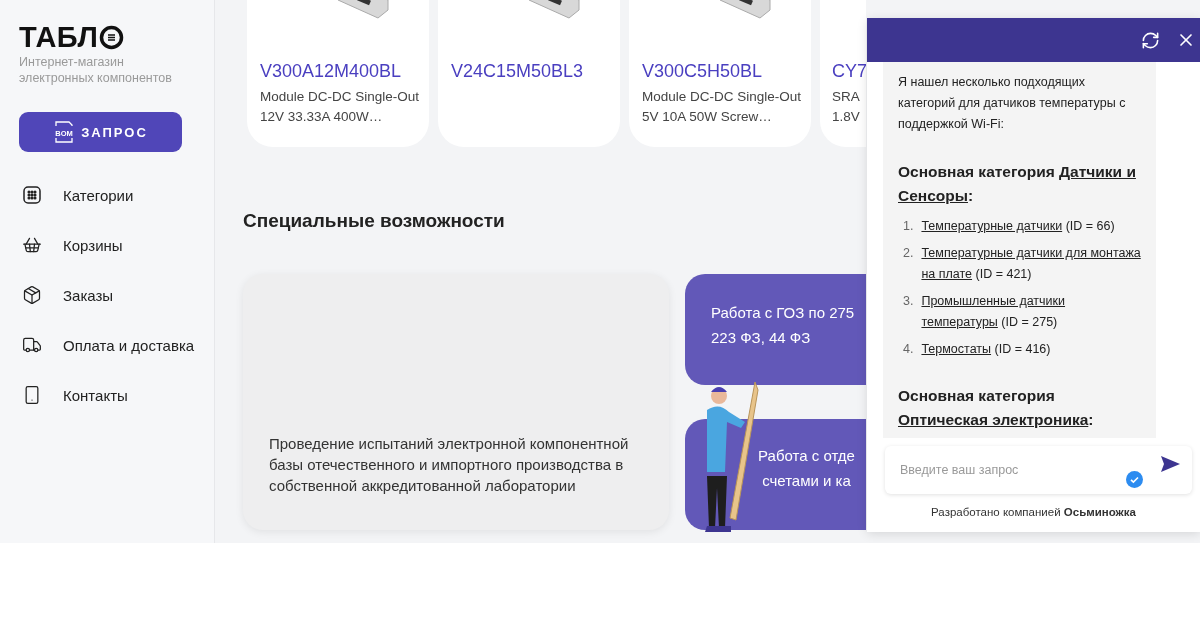 This screenshot has width=1200, height=630. Describe the element at coordinates (112, 37) in the screenshot. I see `logo-mark-icon` at that location.